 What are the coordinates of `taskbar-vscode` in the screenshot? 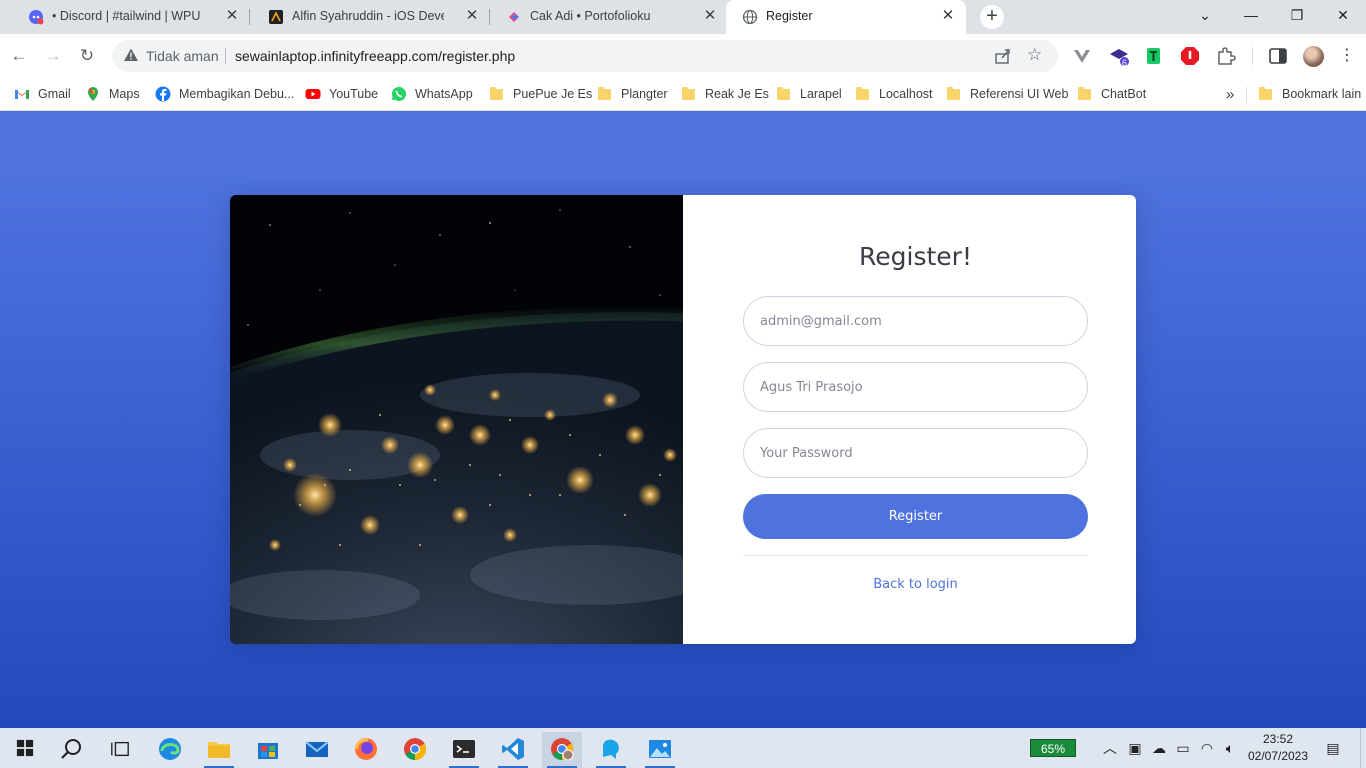 It's located at (513, 750).